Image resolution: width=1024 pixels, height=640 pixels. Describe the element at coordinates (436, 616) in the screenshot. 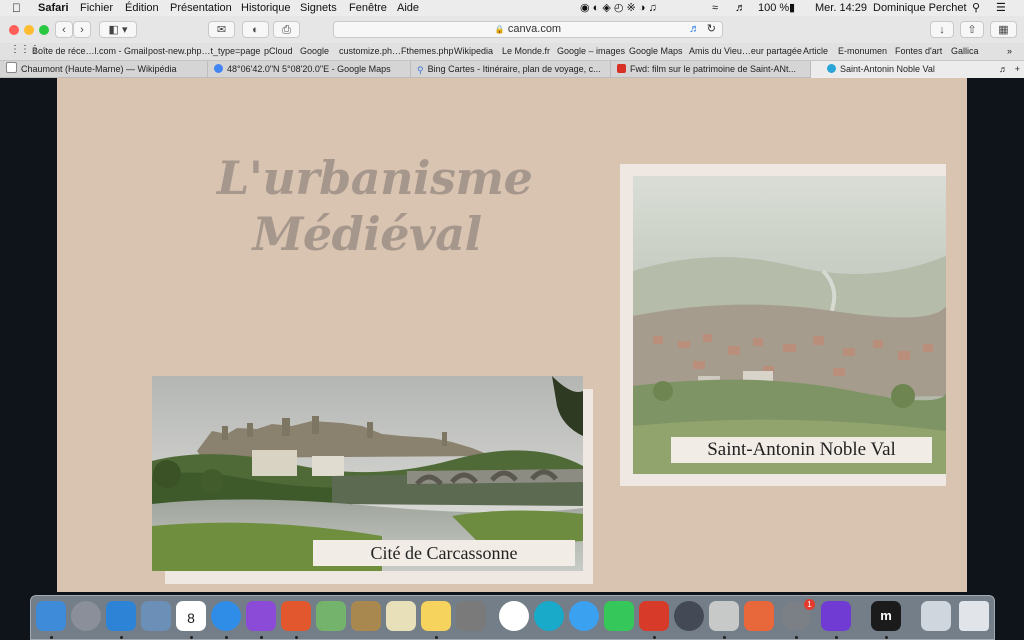

I see `textedit-icon` at that location.